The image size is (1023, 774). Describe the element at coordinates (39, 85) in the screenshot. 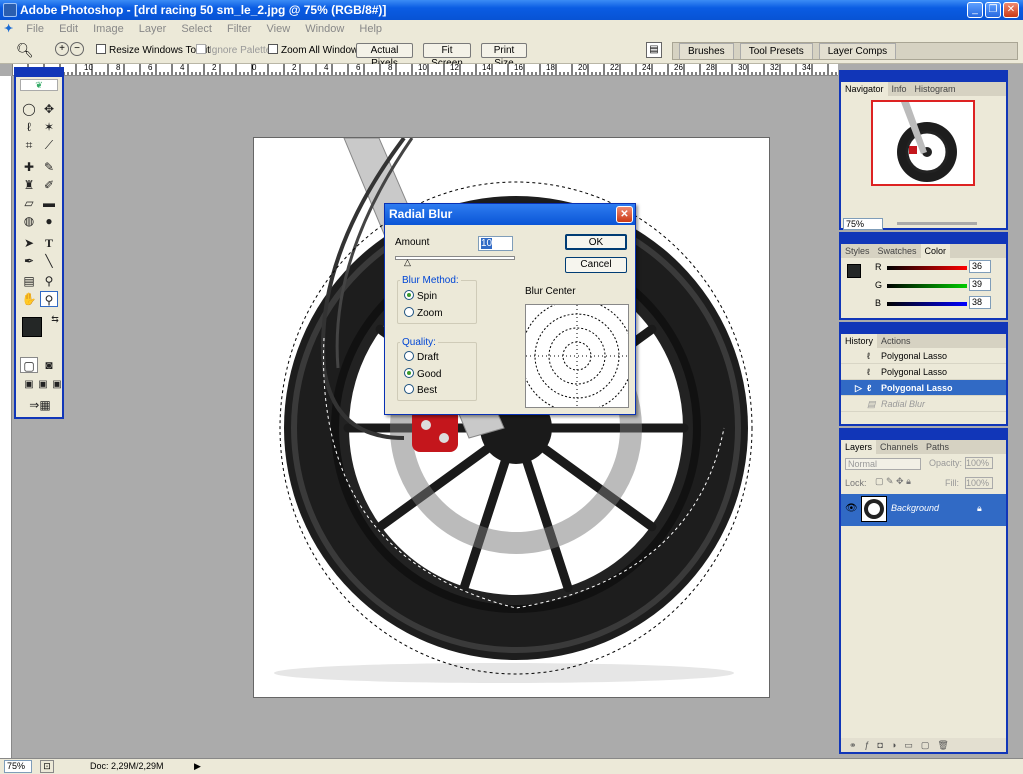

I see `feather-logo-icon: ❦` at that location.